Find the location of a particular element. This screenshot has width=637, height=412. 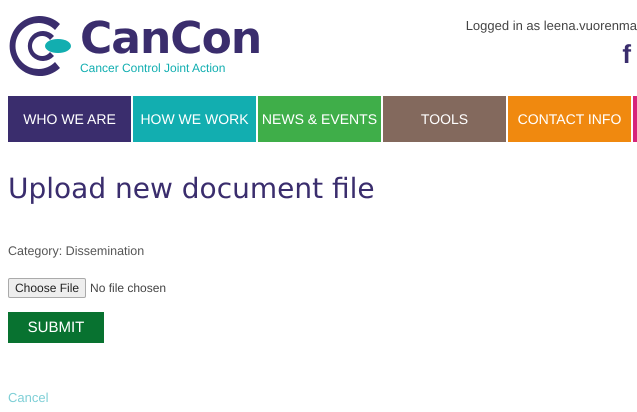

file-status: No file chosen is located at coordinates (128, 288).